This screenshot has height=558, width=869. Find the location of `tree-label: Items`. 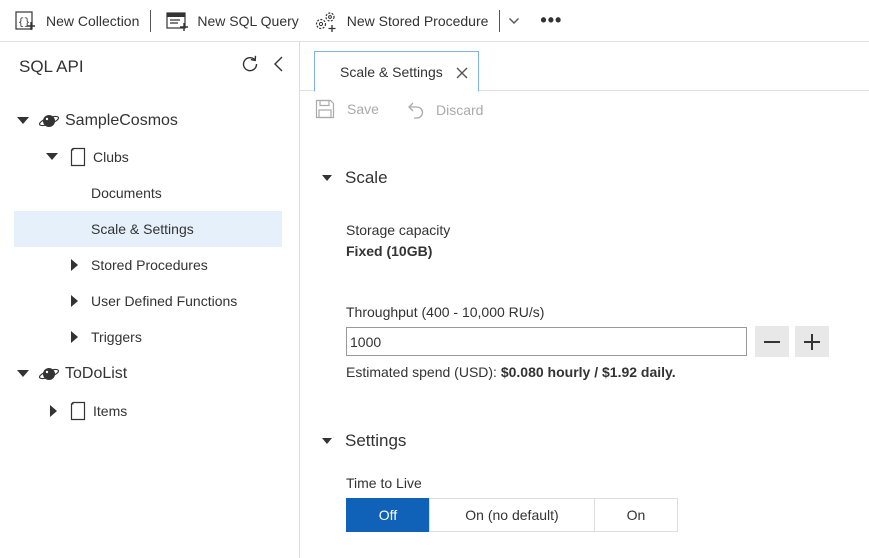

tree-label: Items is located at coordinates (110, 411).